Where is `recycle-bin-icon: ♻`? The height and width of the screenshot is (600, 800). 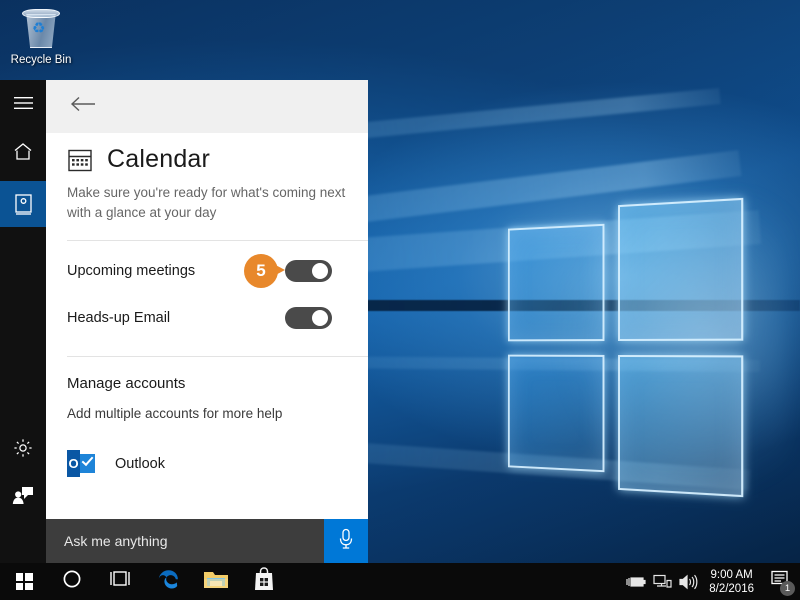 recycle-bin-icon: ♻ is located at coordinates (41, 29).